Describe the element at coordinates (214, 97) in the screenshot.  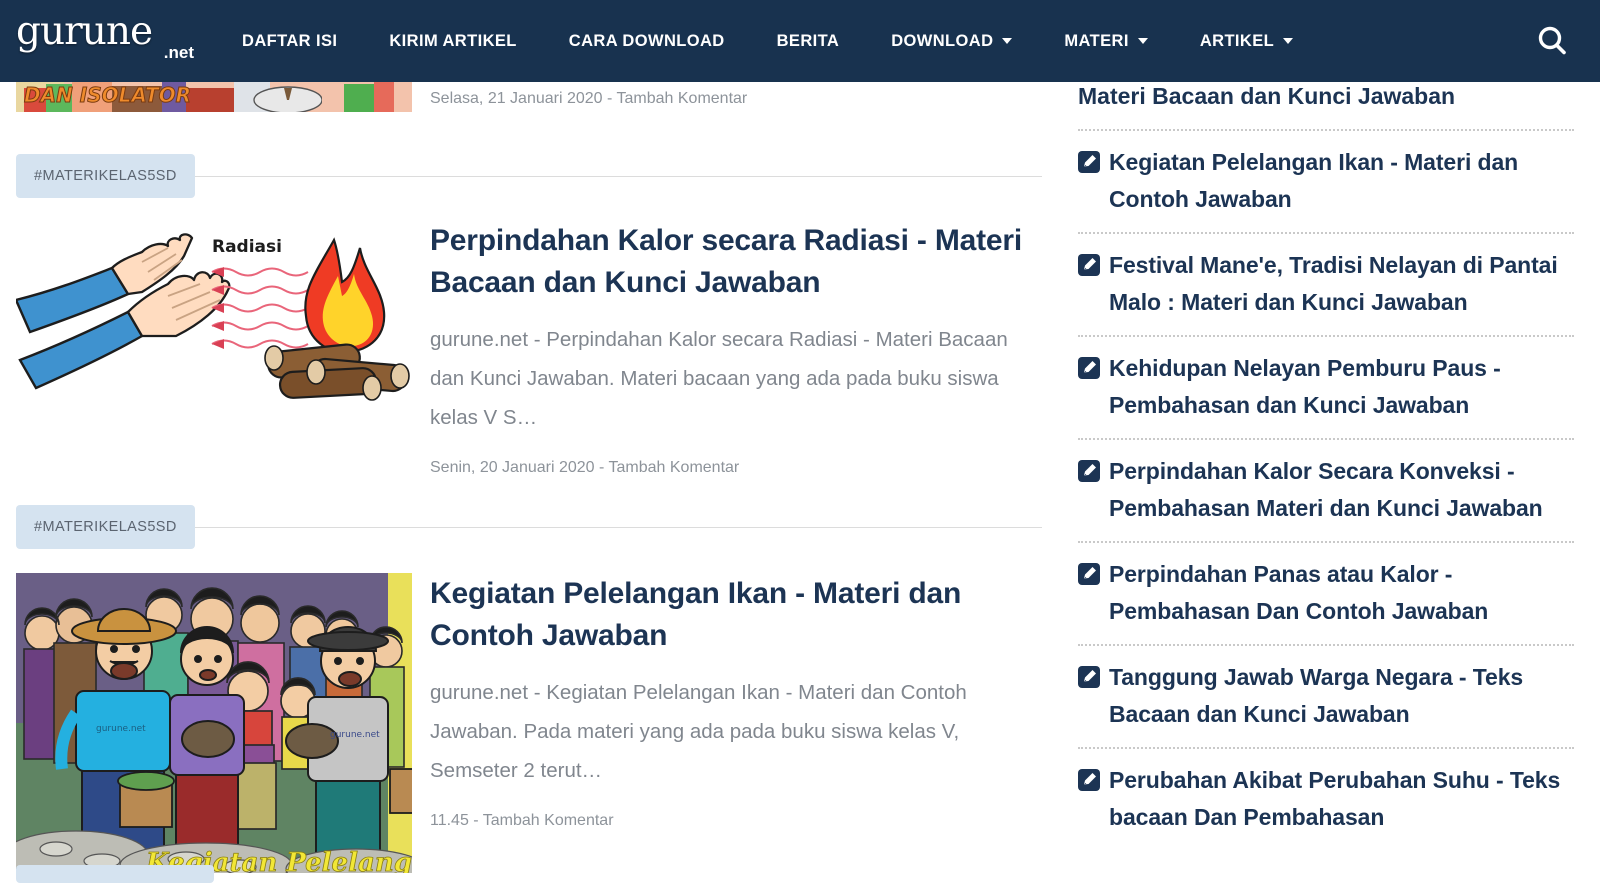
I see `truncated-post-thumbnail: DAN ISOLATOR` at that location.